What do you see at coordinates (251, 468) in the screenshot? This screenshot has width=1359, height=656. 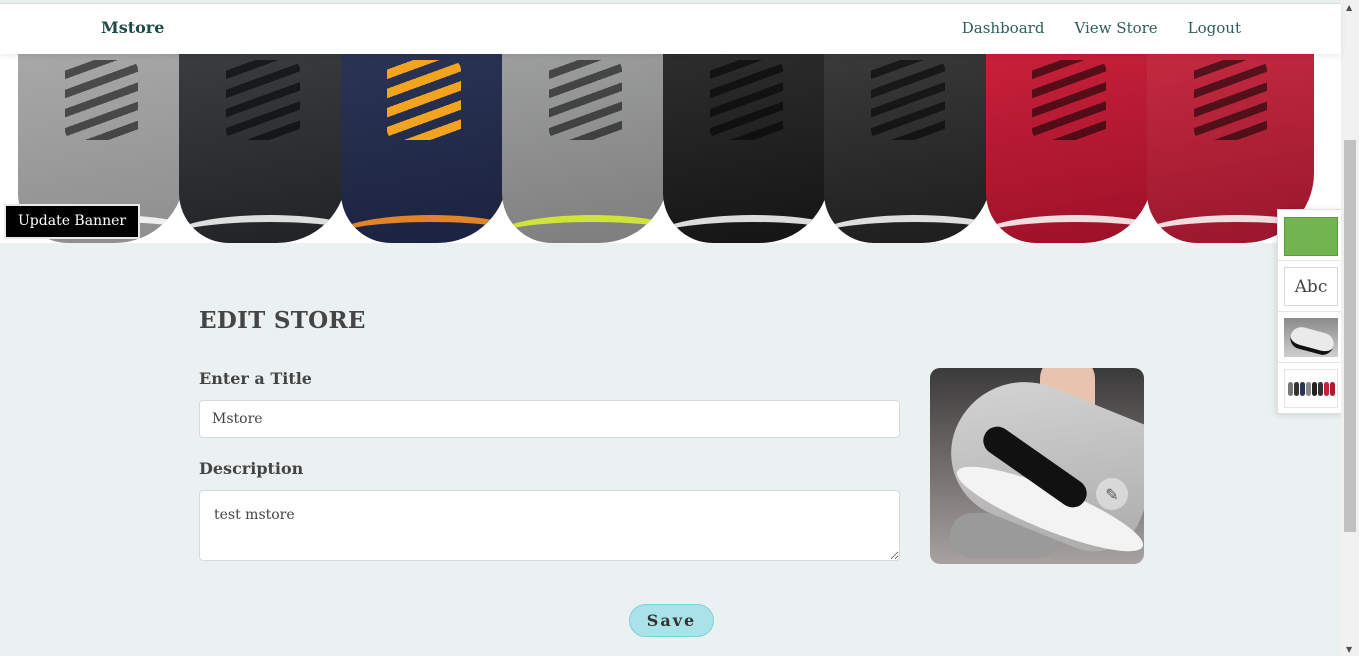 I see `description-label: Description` at bounding box center [251, 468].